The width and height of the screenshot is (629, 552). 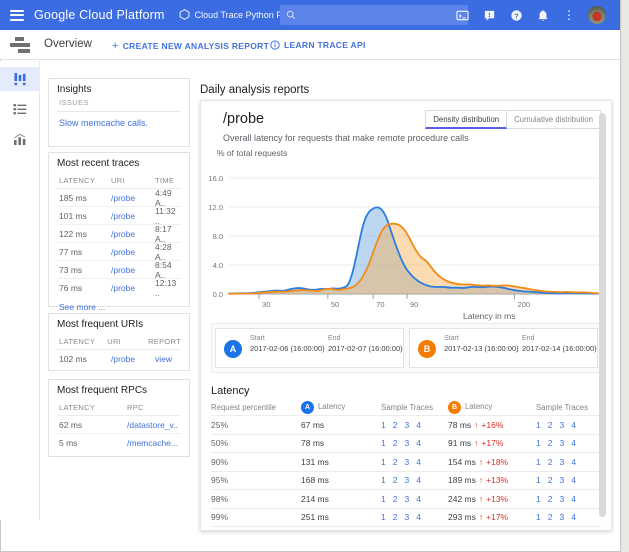 I want to click on notifications-icon, so click(x=543, y=15).